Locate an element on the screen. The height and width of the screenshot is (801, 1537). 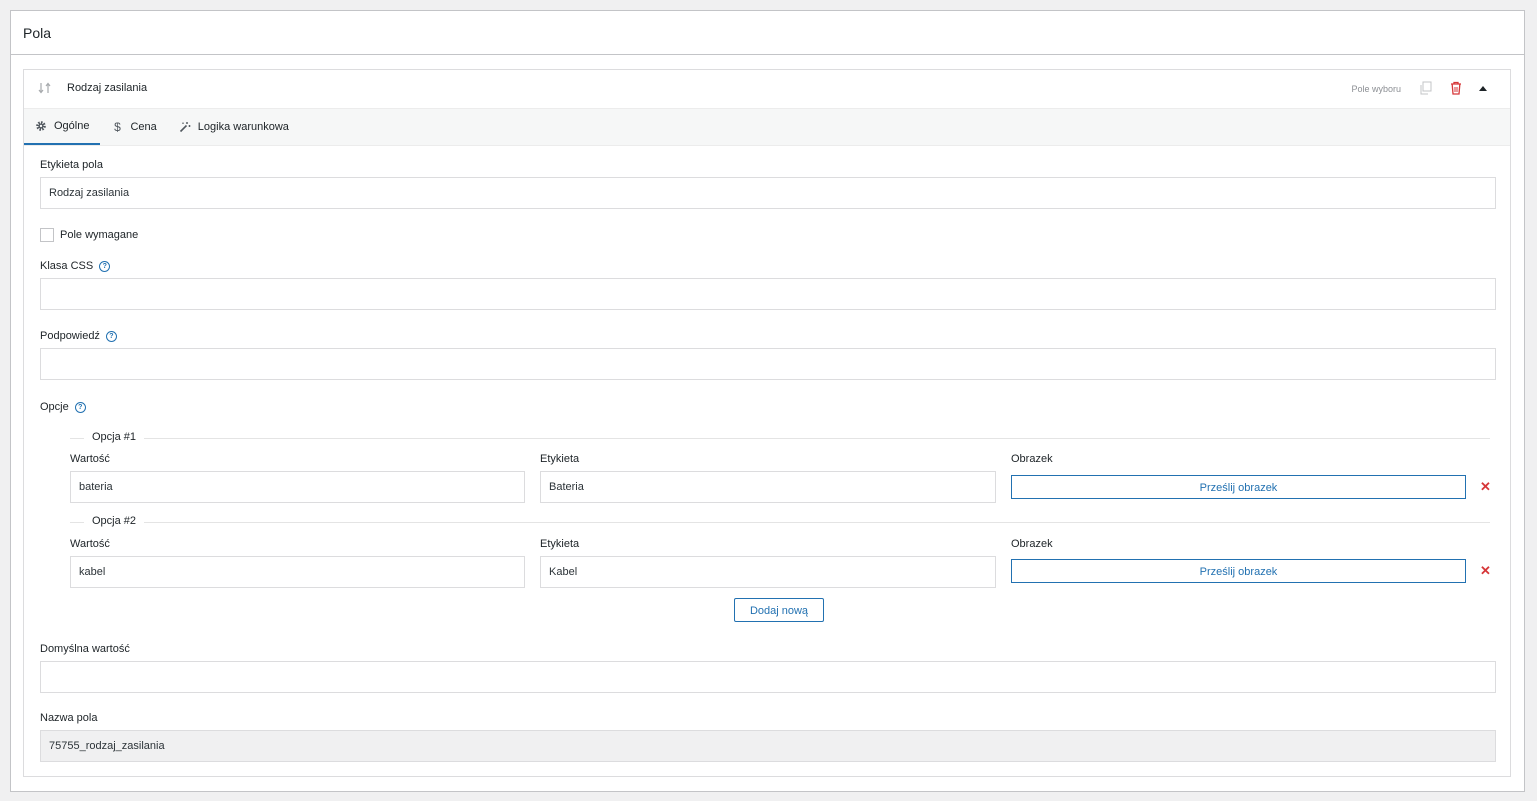
tab-price: $ Cena is located at coordinates (133, 127).